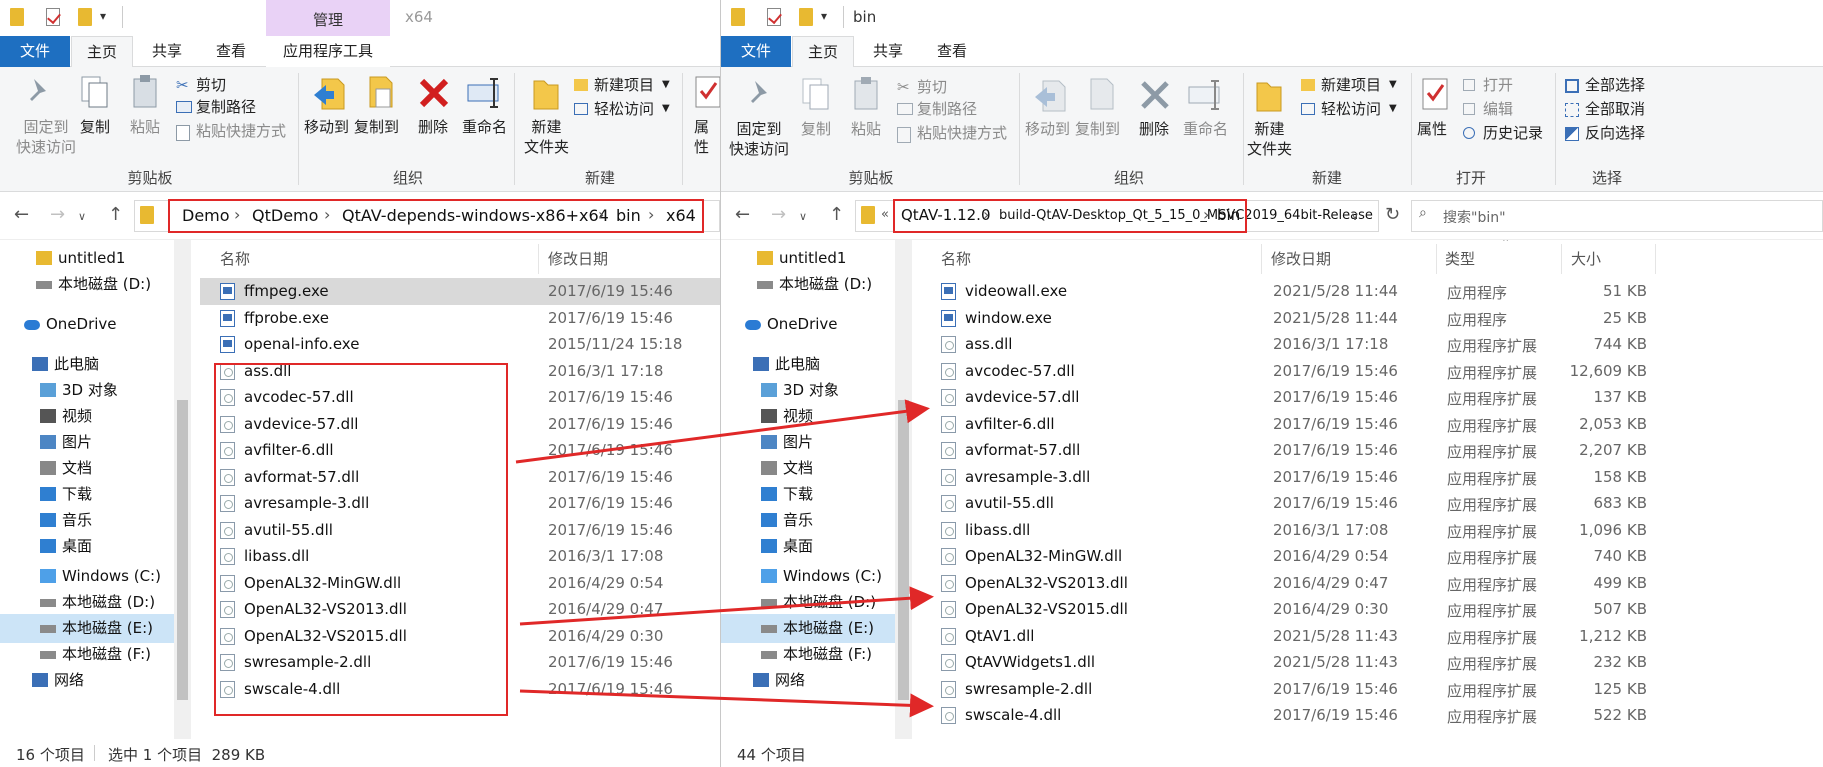 This screenshot has height=767, width=1823. What do you see at coordinates (167, 51) in the screenshot?
I see `tab-share: 共享` at bounding box center [167, 51].